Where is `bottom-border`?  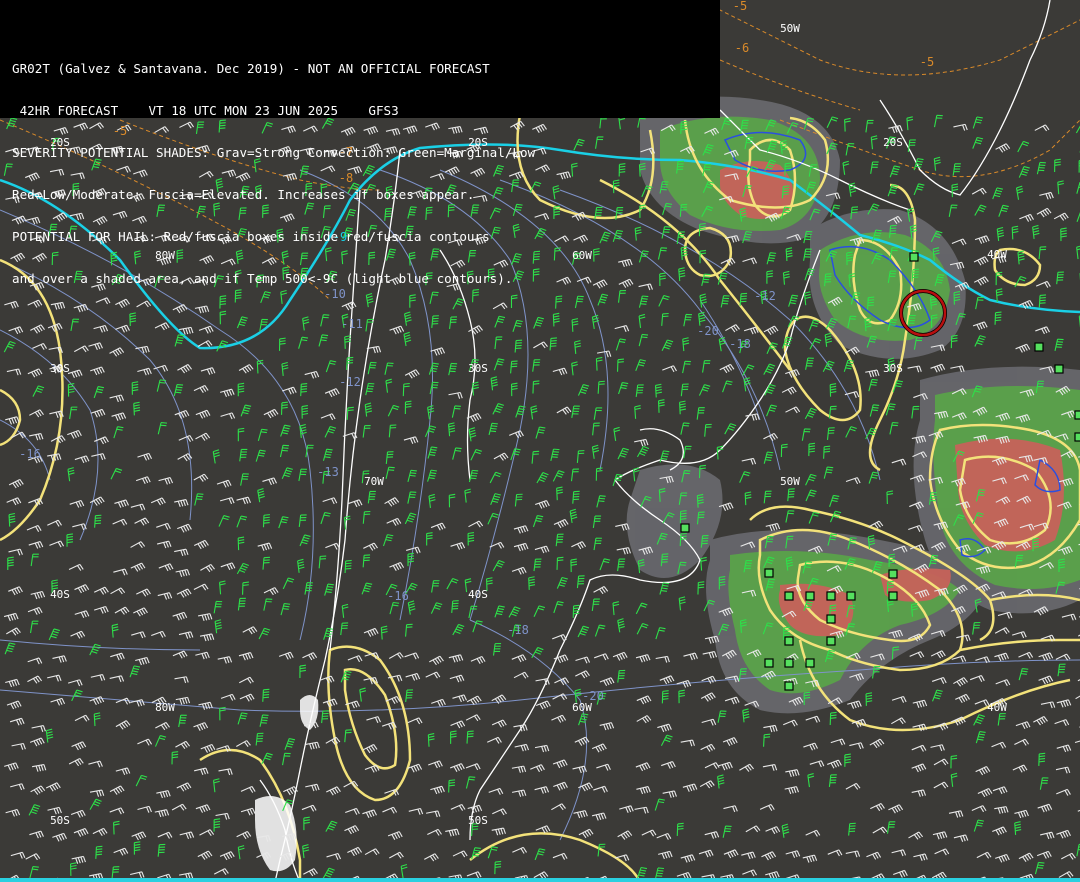
bottom-border is located at coordinates (540, 880).